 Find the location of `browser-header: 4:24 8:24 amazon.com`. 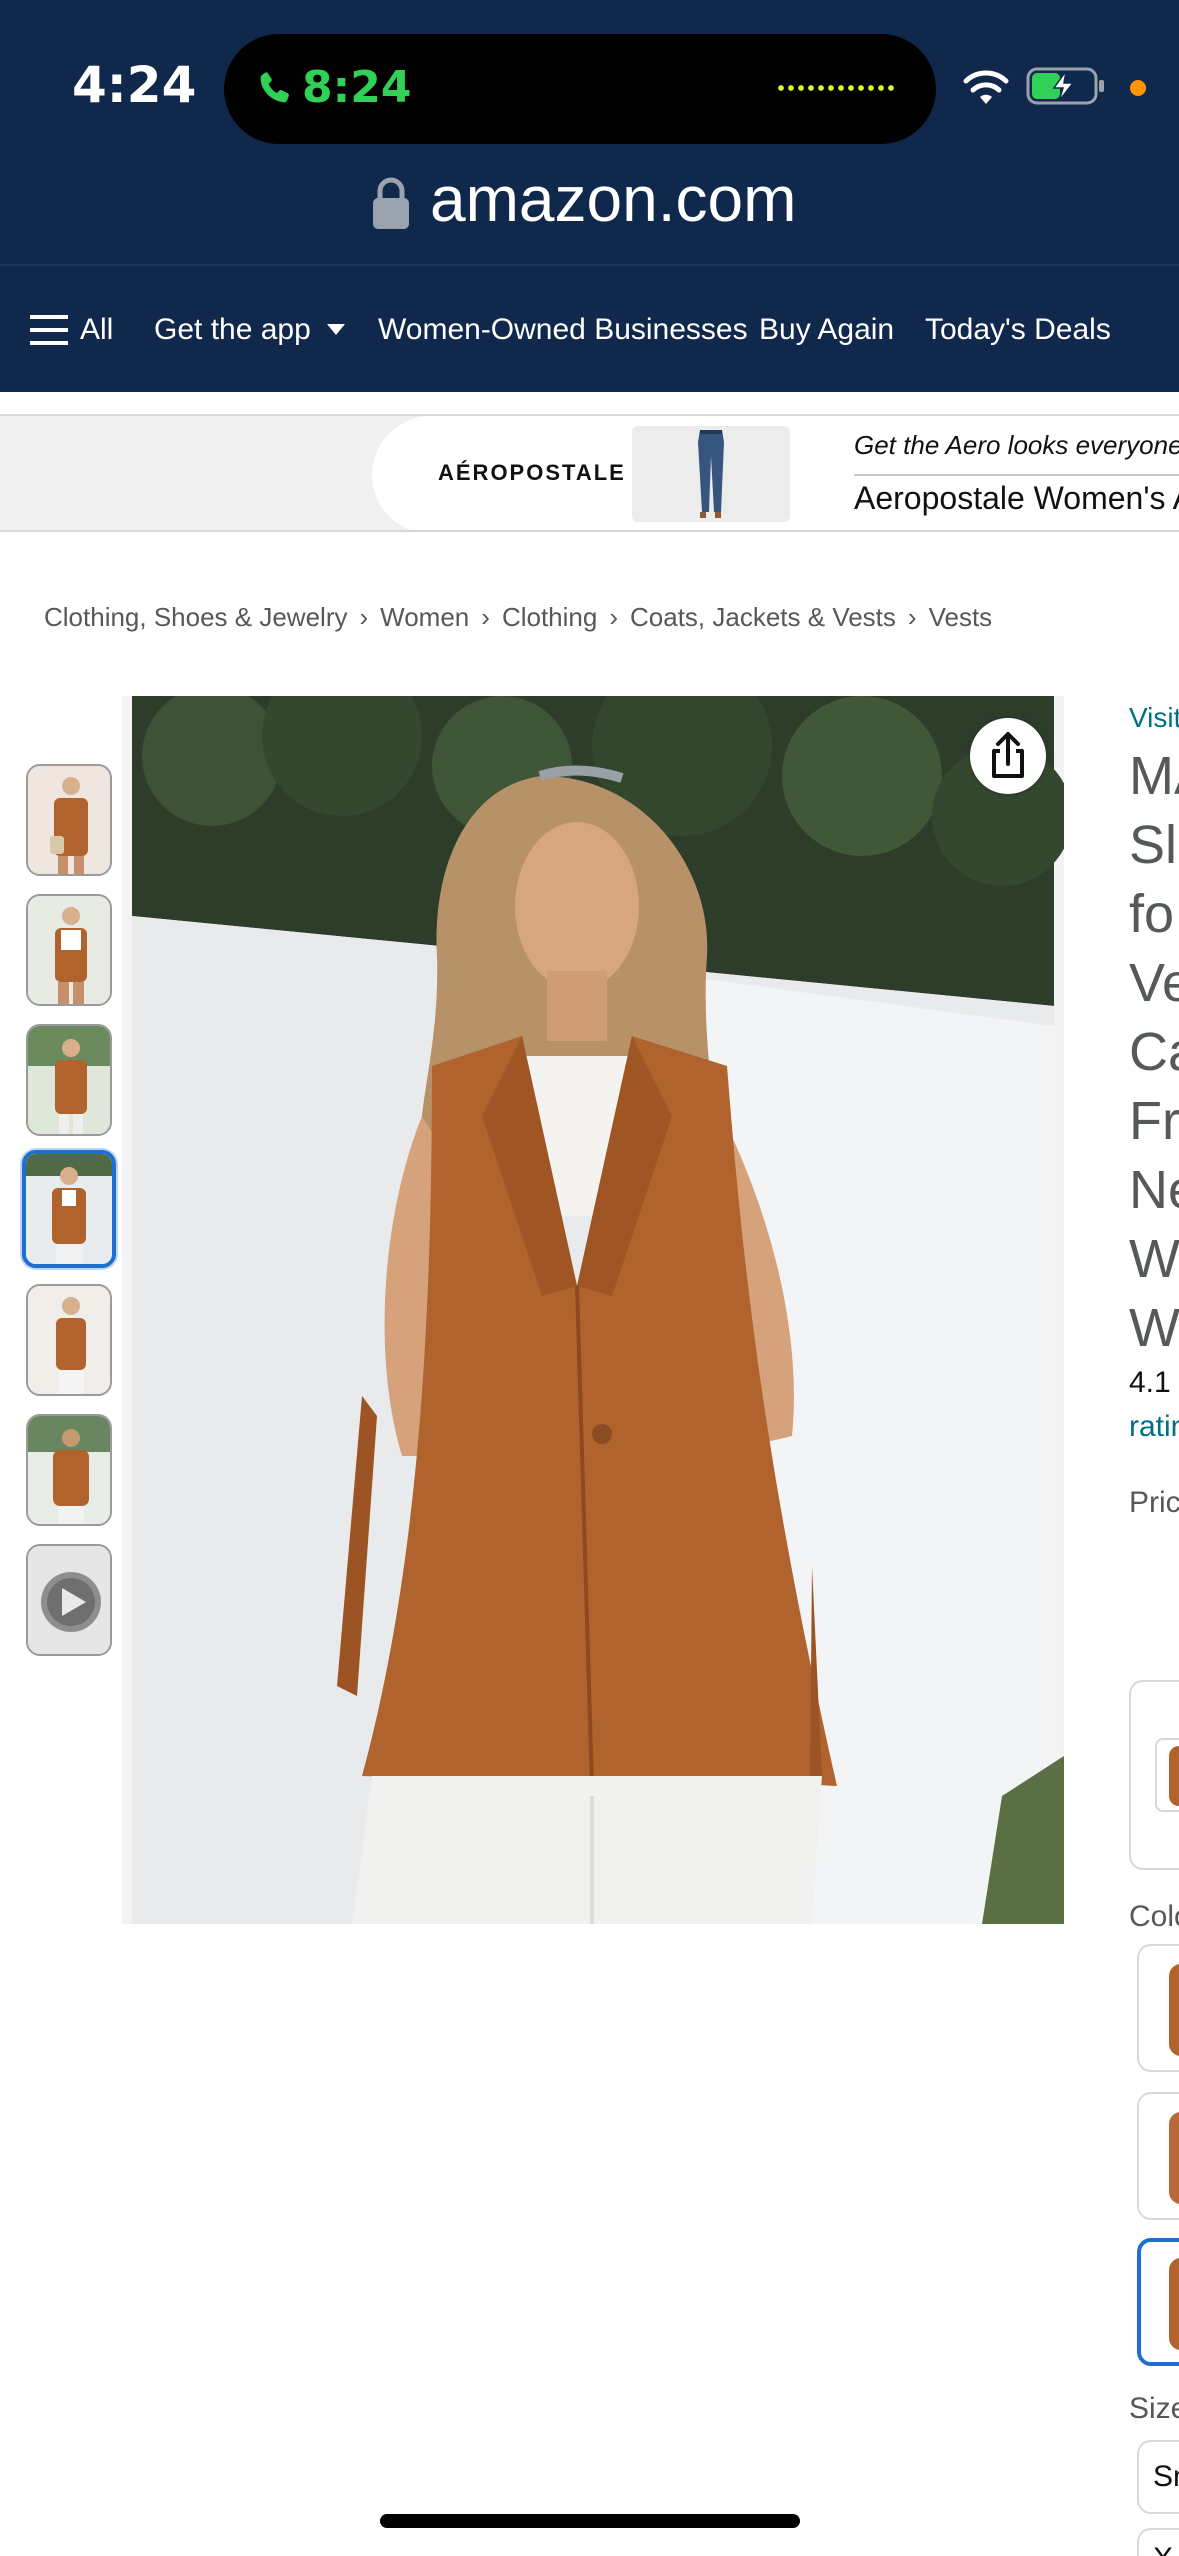

browser-header: 4:24 8:24 amazon.com is located at coordinates (589, 132).